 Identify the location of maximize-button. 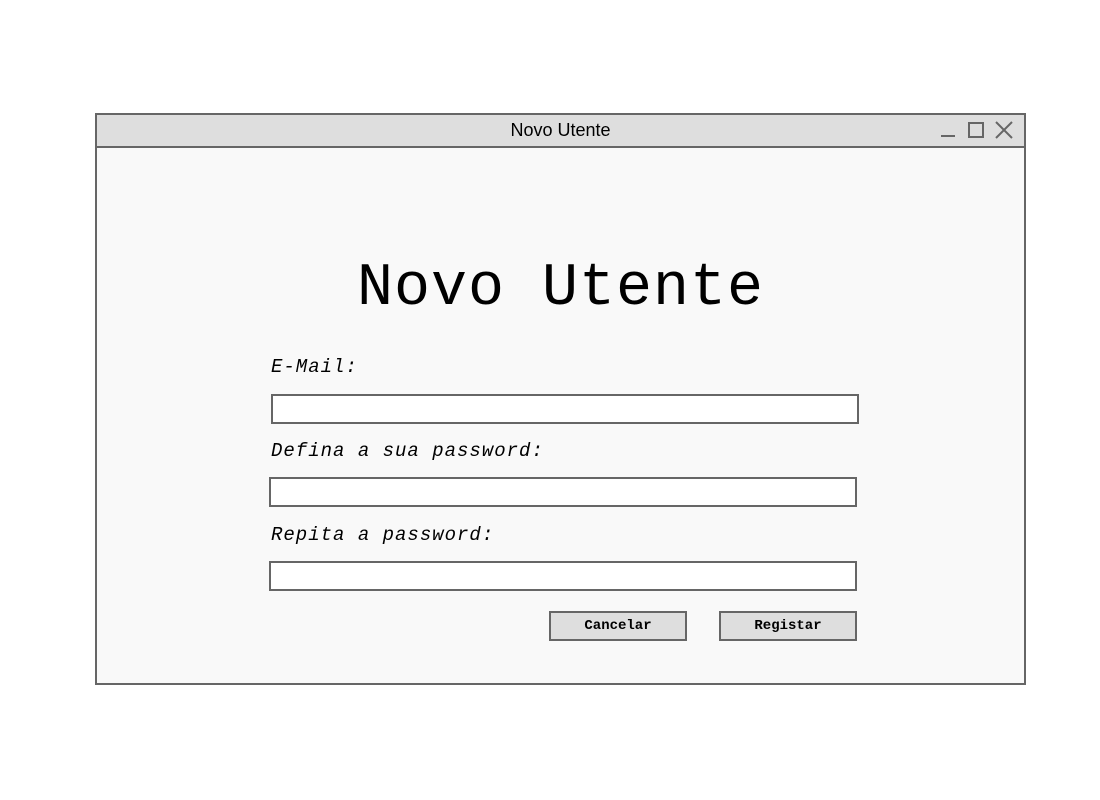
(976, 130).